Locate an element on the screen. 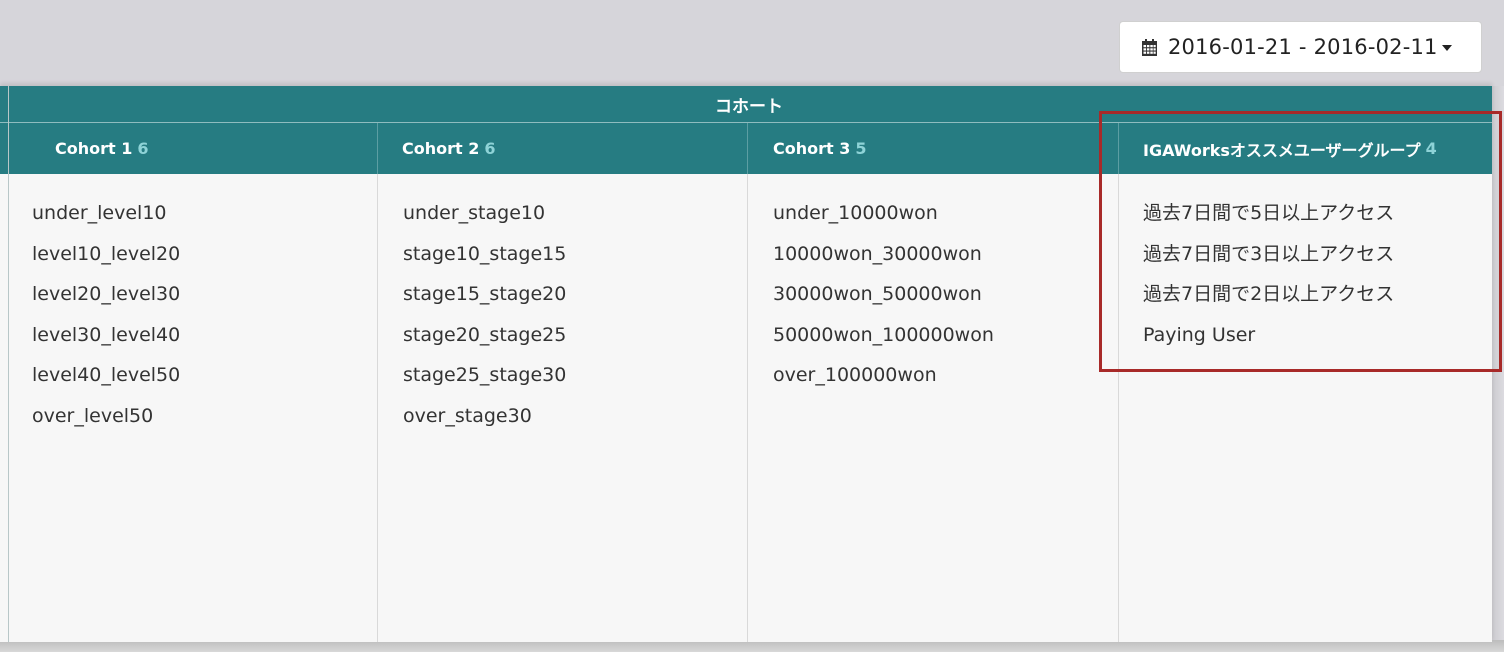 The width and height of the screenshot is (1504, 652). list-item: 10000won_30000won is located at coordinates (883, 261).